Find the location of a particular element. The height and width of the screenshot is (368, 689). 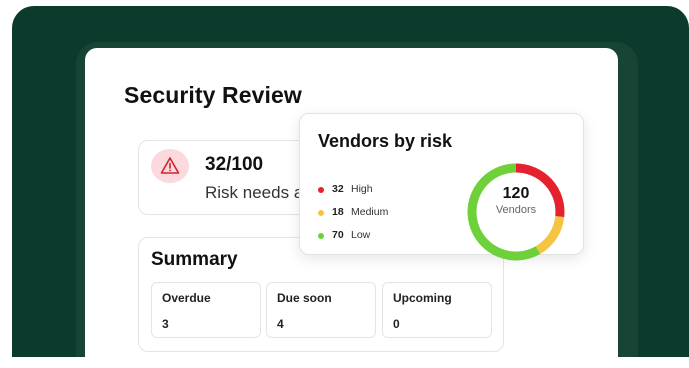

stat-value: 0 is located at coordinates (396, 324).